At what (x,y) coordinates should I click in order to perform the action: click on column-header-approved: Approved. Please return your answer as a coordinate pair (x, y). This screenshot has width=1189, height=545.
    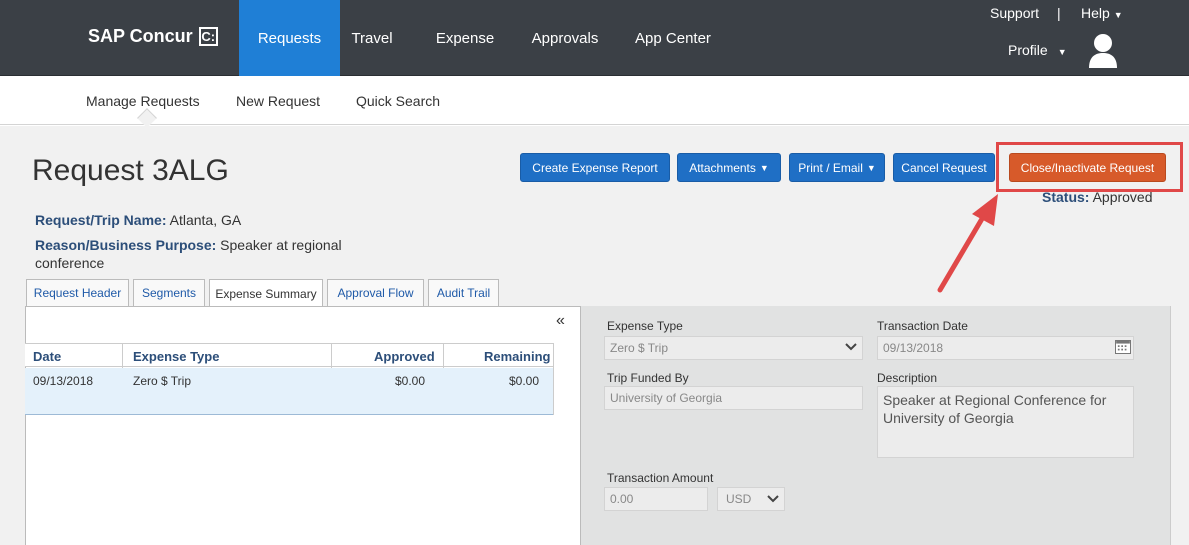
    Looking at the image, I should click on (404, 356).